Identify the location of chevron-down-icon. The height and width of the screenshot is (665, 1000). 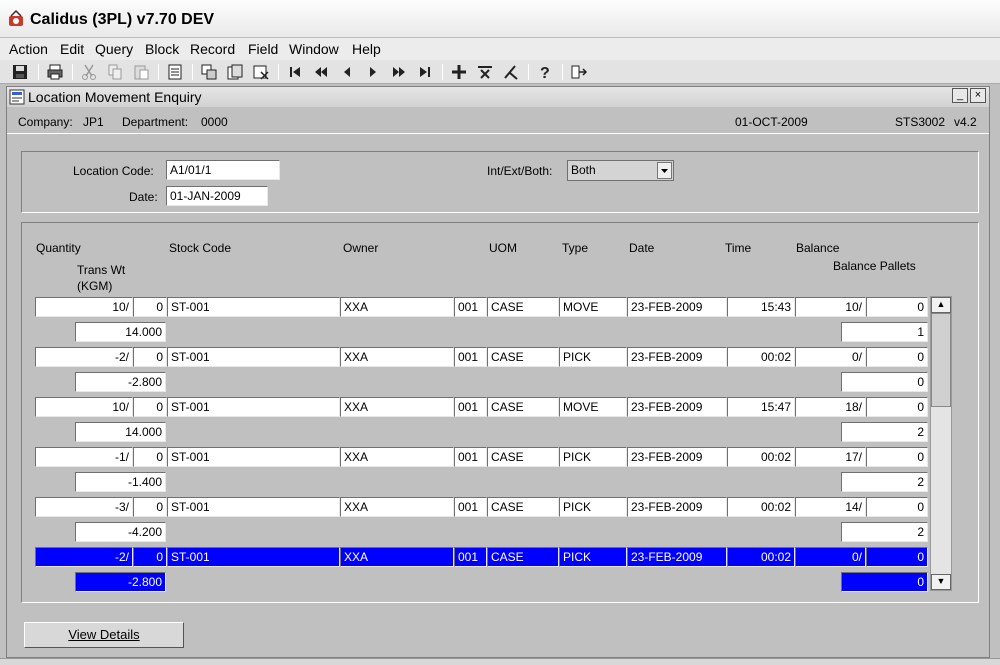
(664, 170).